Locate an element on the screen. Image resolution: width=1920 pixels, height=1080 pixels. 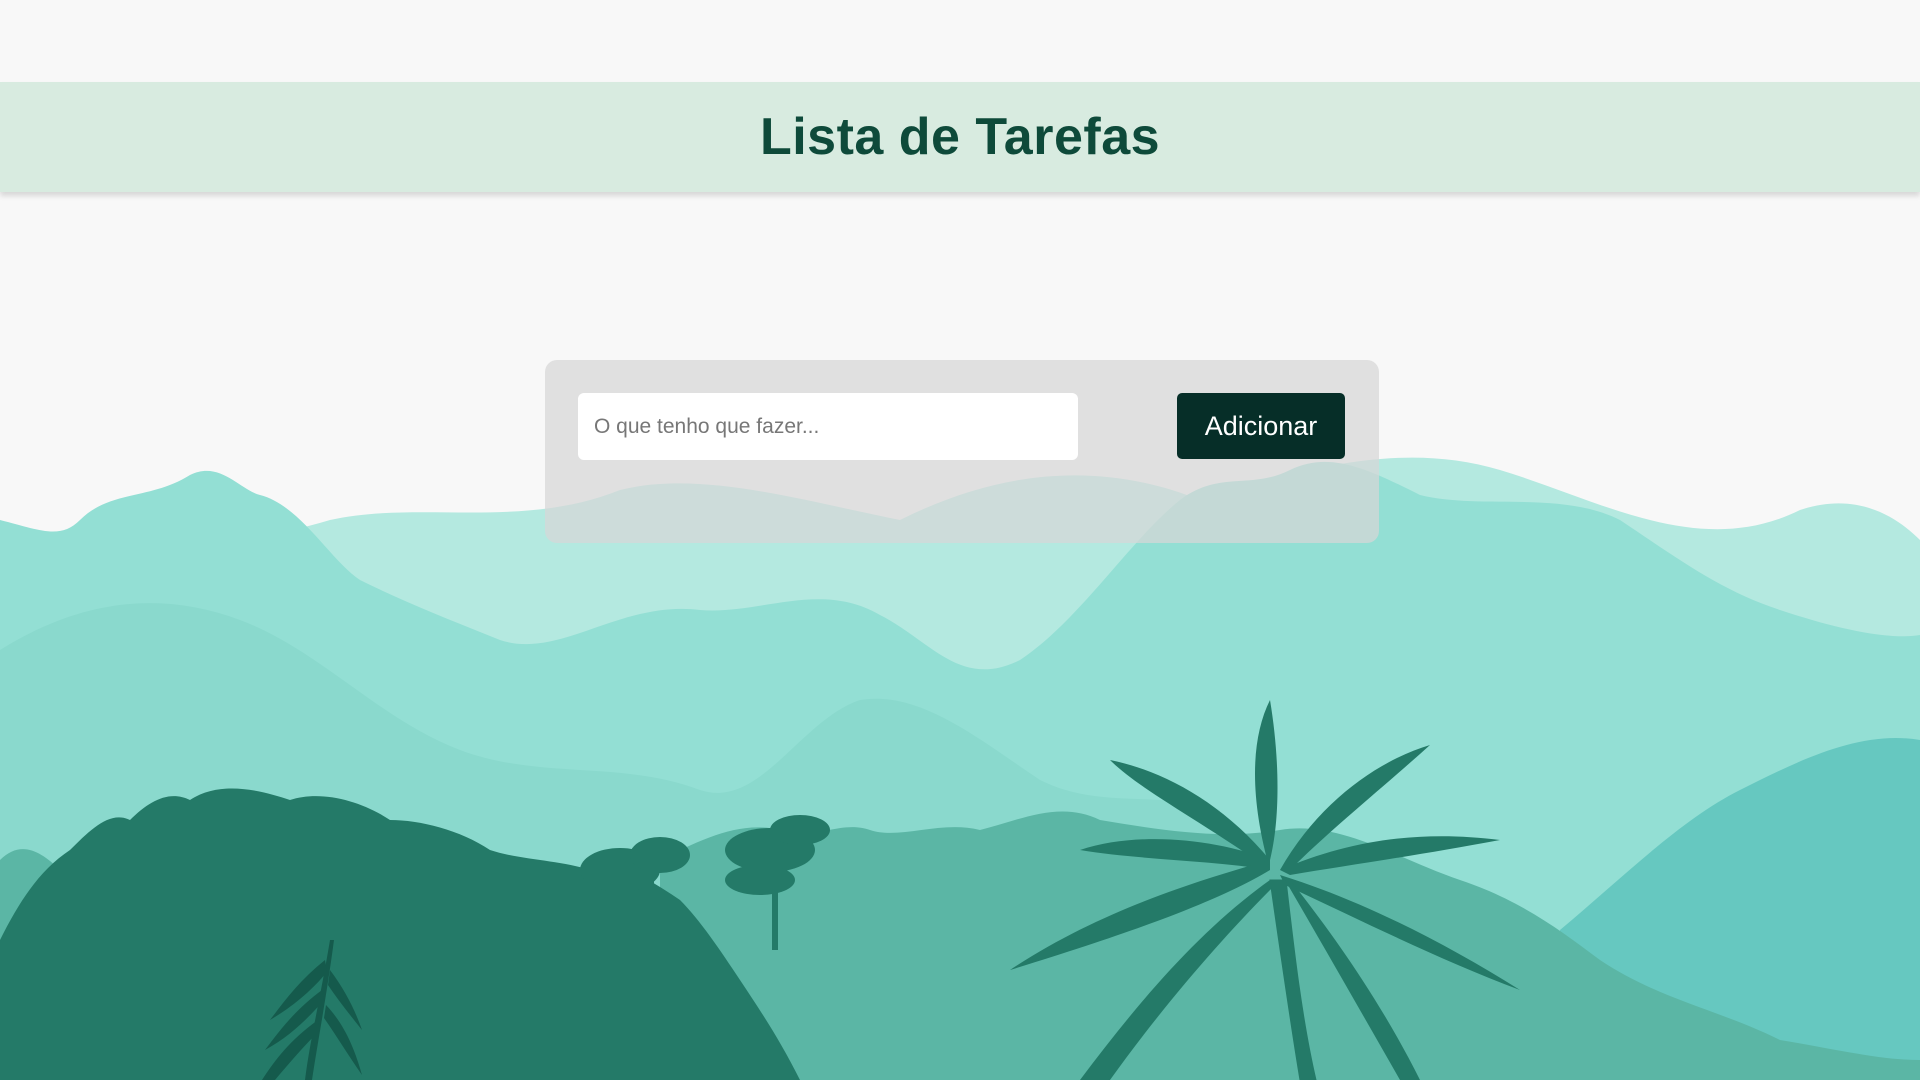
page-header: Lista de Tarefas is located at coordinates (960, 137).